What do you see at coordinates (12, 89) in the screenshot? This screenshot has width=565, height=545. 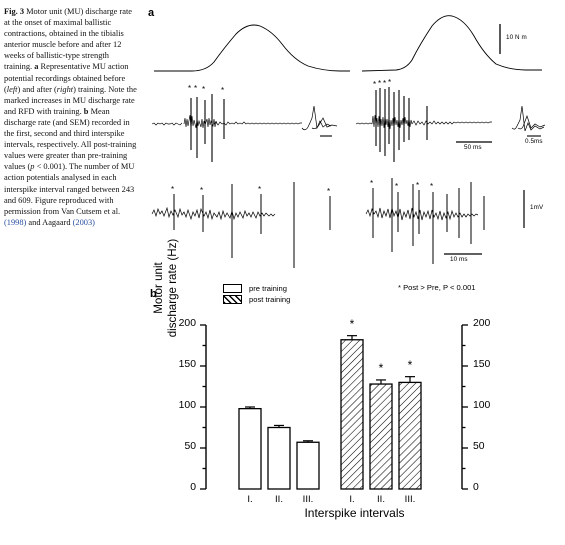 I see `caption-run: left` at bounding box center [12, 89].